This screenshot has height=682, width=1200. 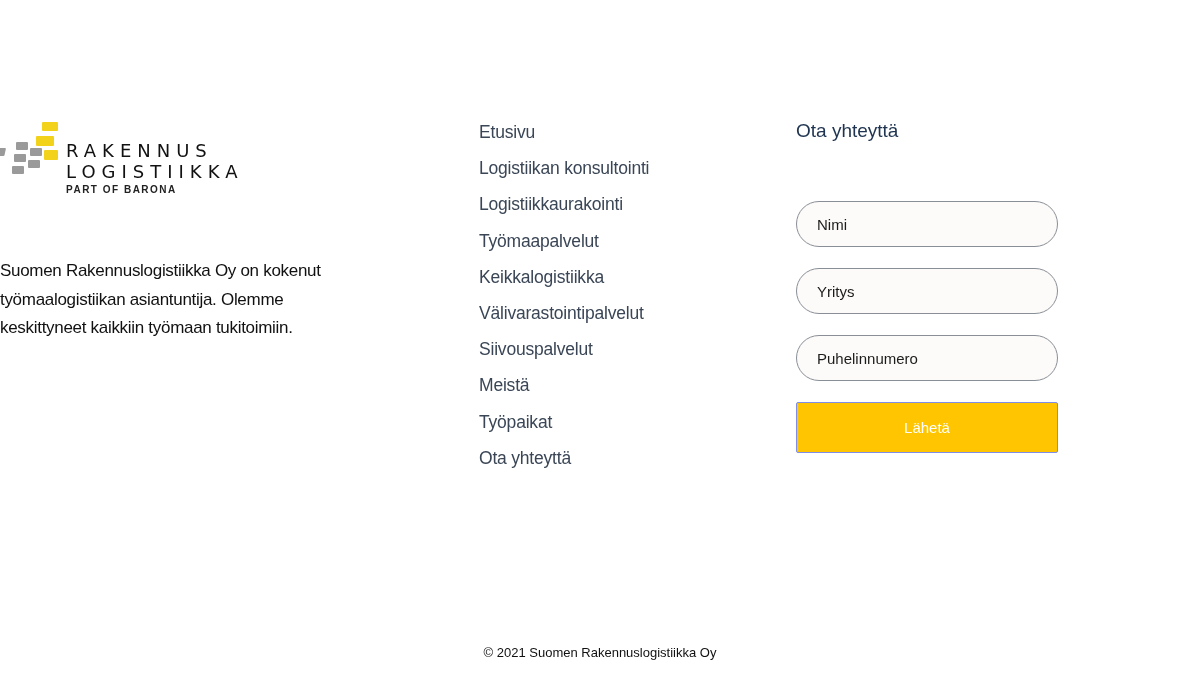 What do you see at coordinates (507, 132) in the screenshot?
I see `nav-link: Etusivu` at bounding box center [507, 132].